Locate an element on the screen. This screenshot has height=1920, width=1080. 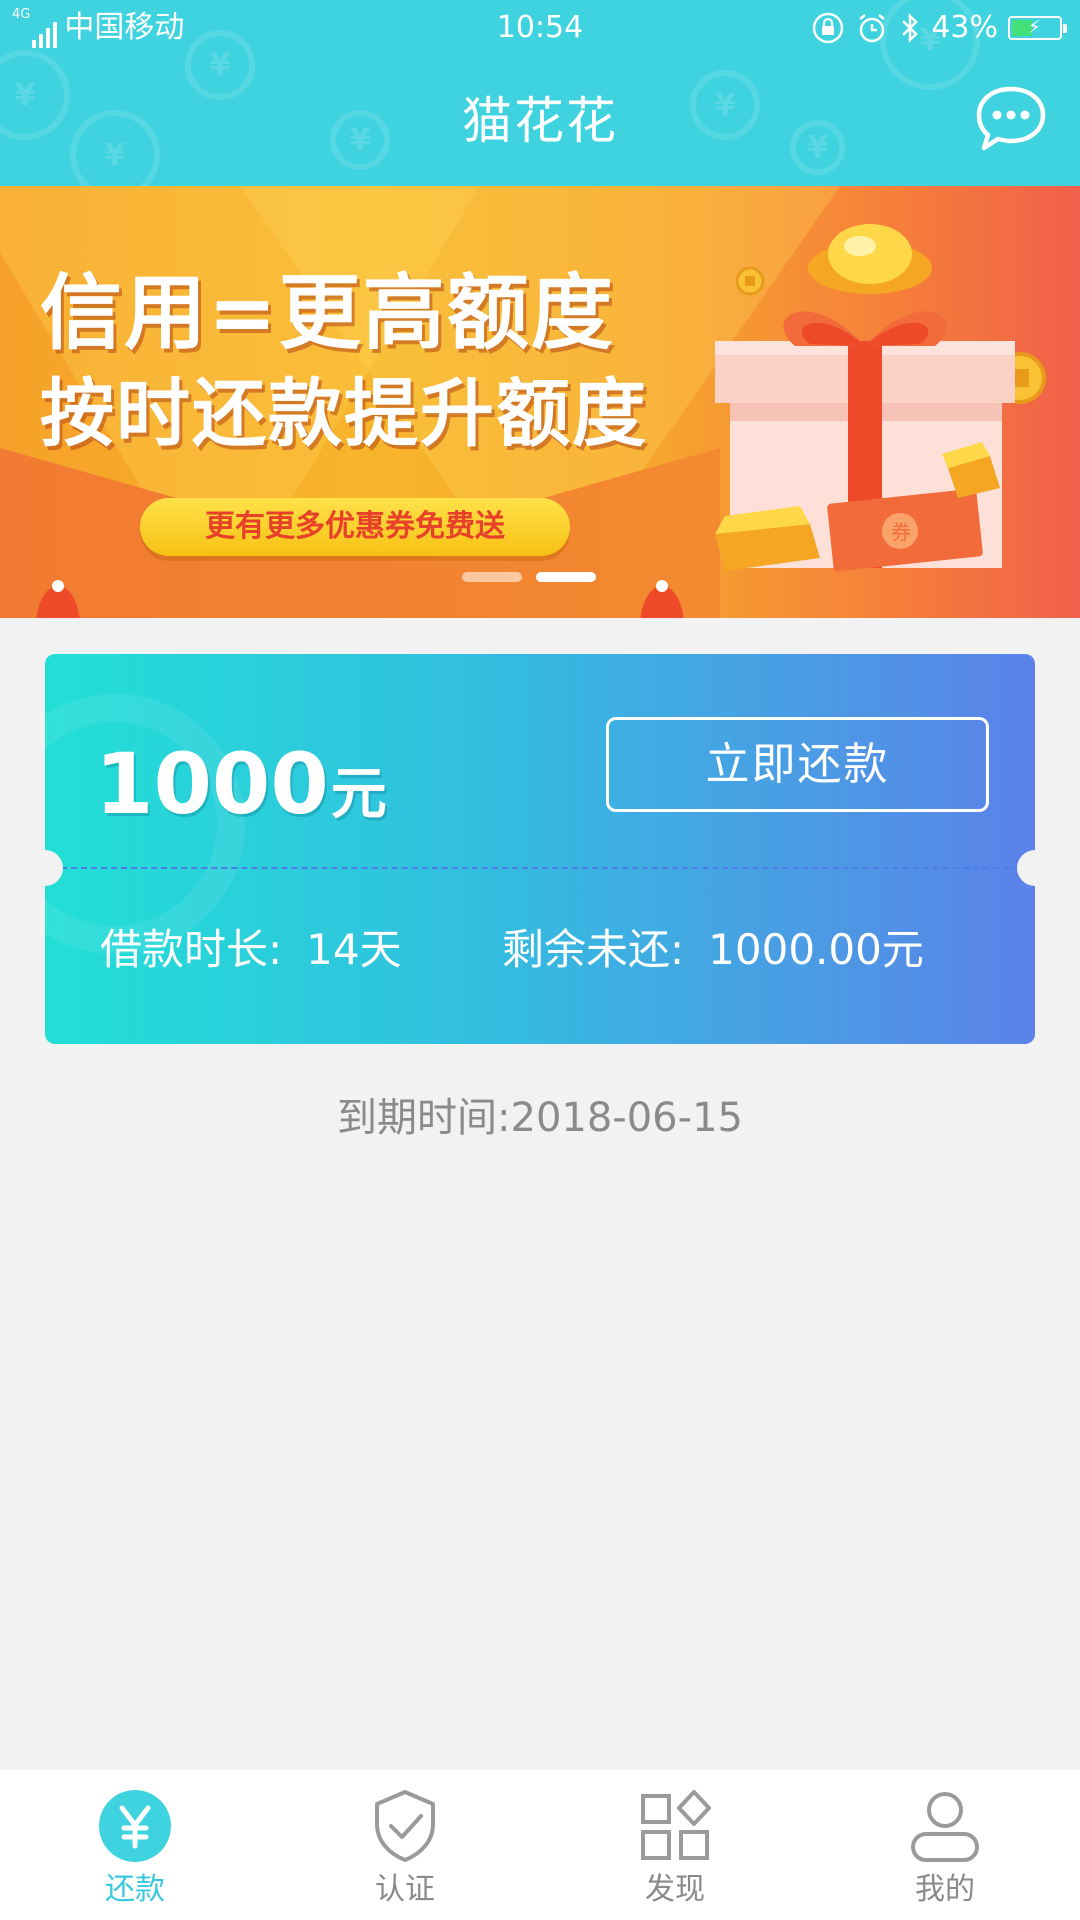
alarm-icon is located at coordinates (872, 28).